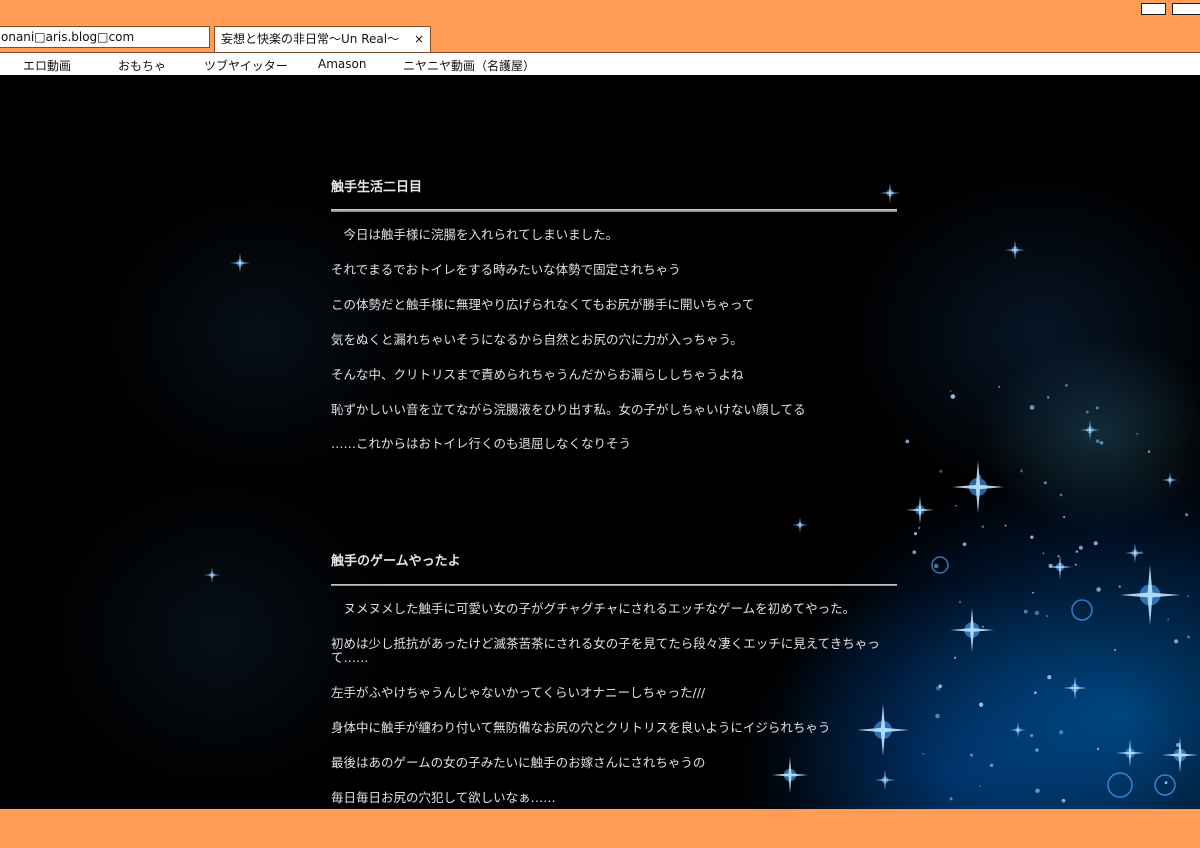 The image size is (1200, 848). What do you see at coordinates (47, 65) in the screenshot?
I see `bookmark-link: エロ動画` at bounding box center [47, 65].